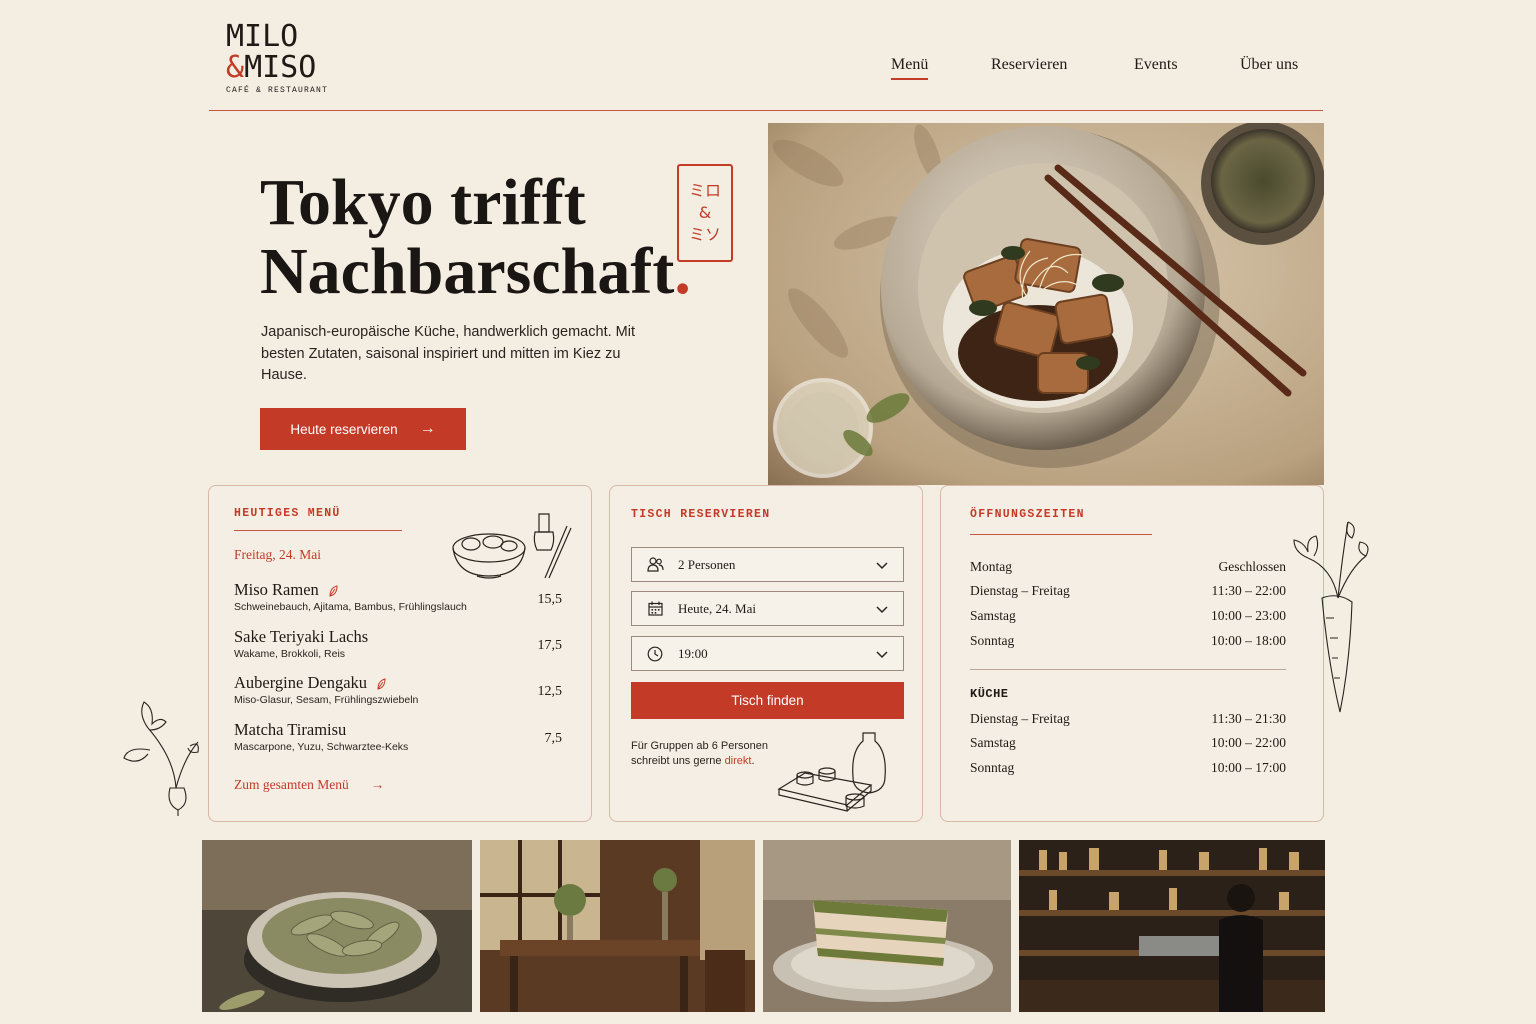 Image resolution: width=1536 pixels, height=1024 pixels. I want to click on carrot-sketch-illustration, so click(1331, 617).